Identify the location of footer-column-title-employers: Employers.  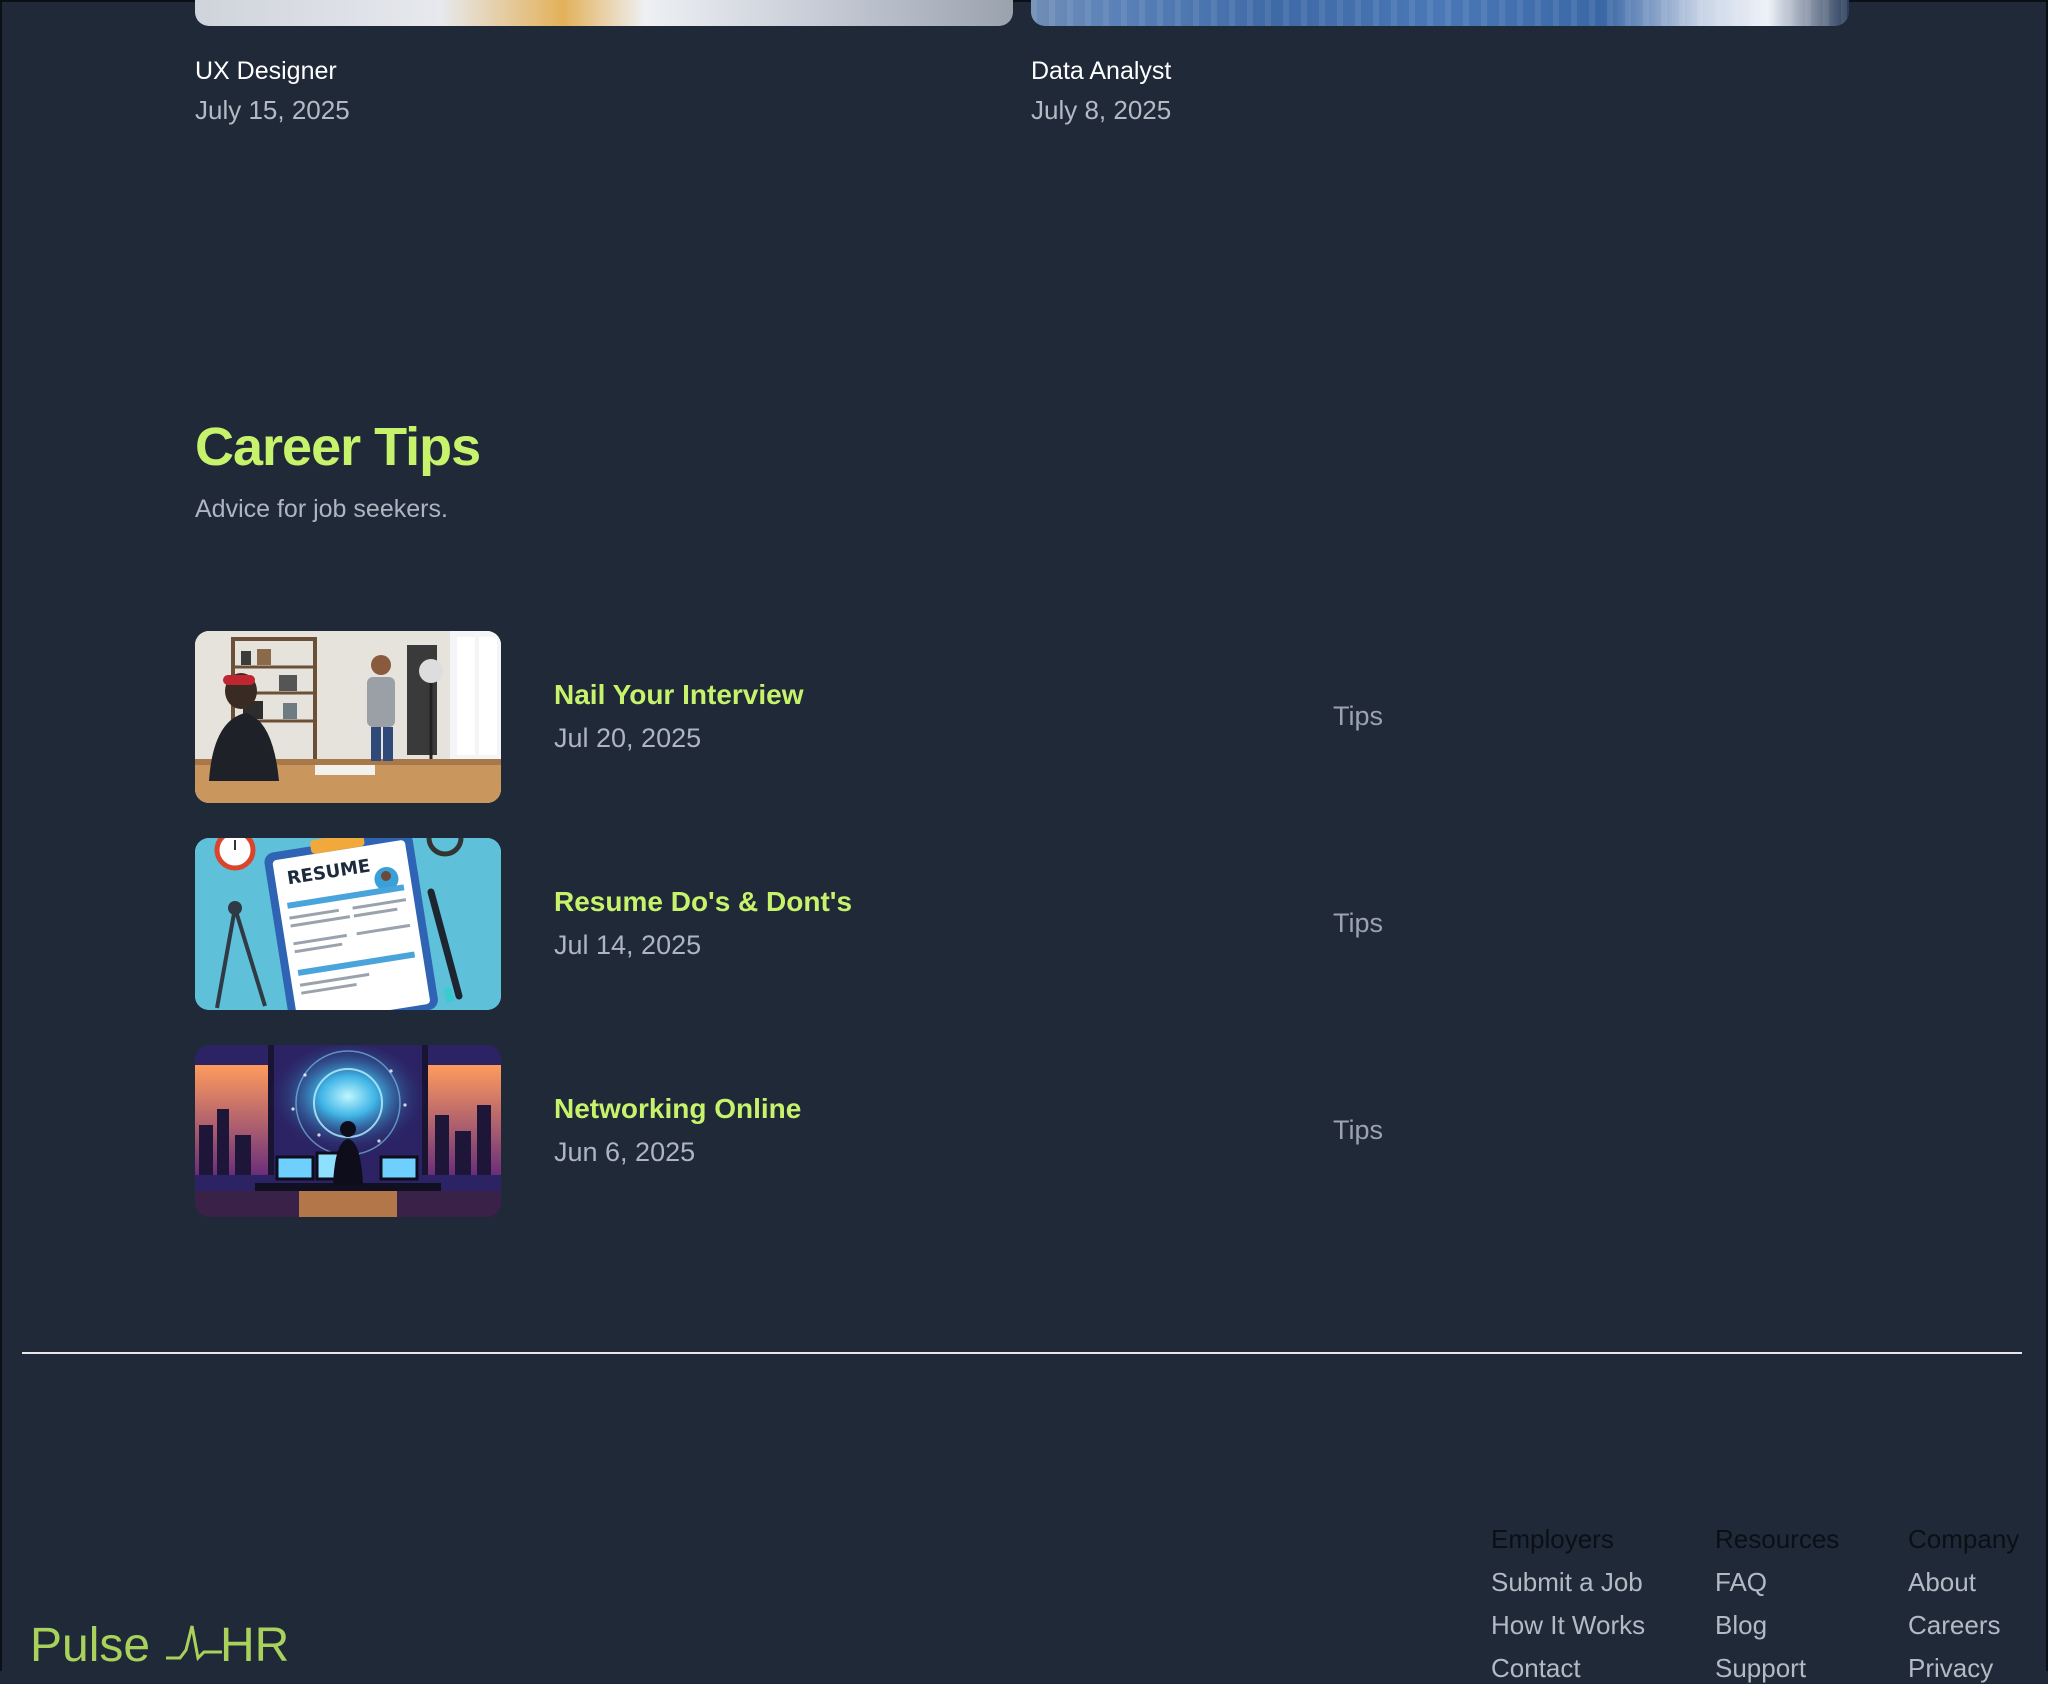
(1552, 1539).